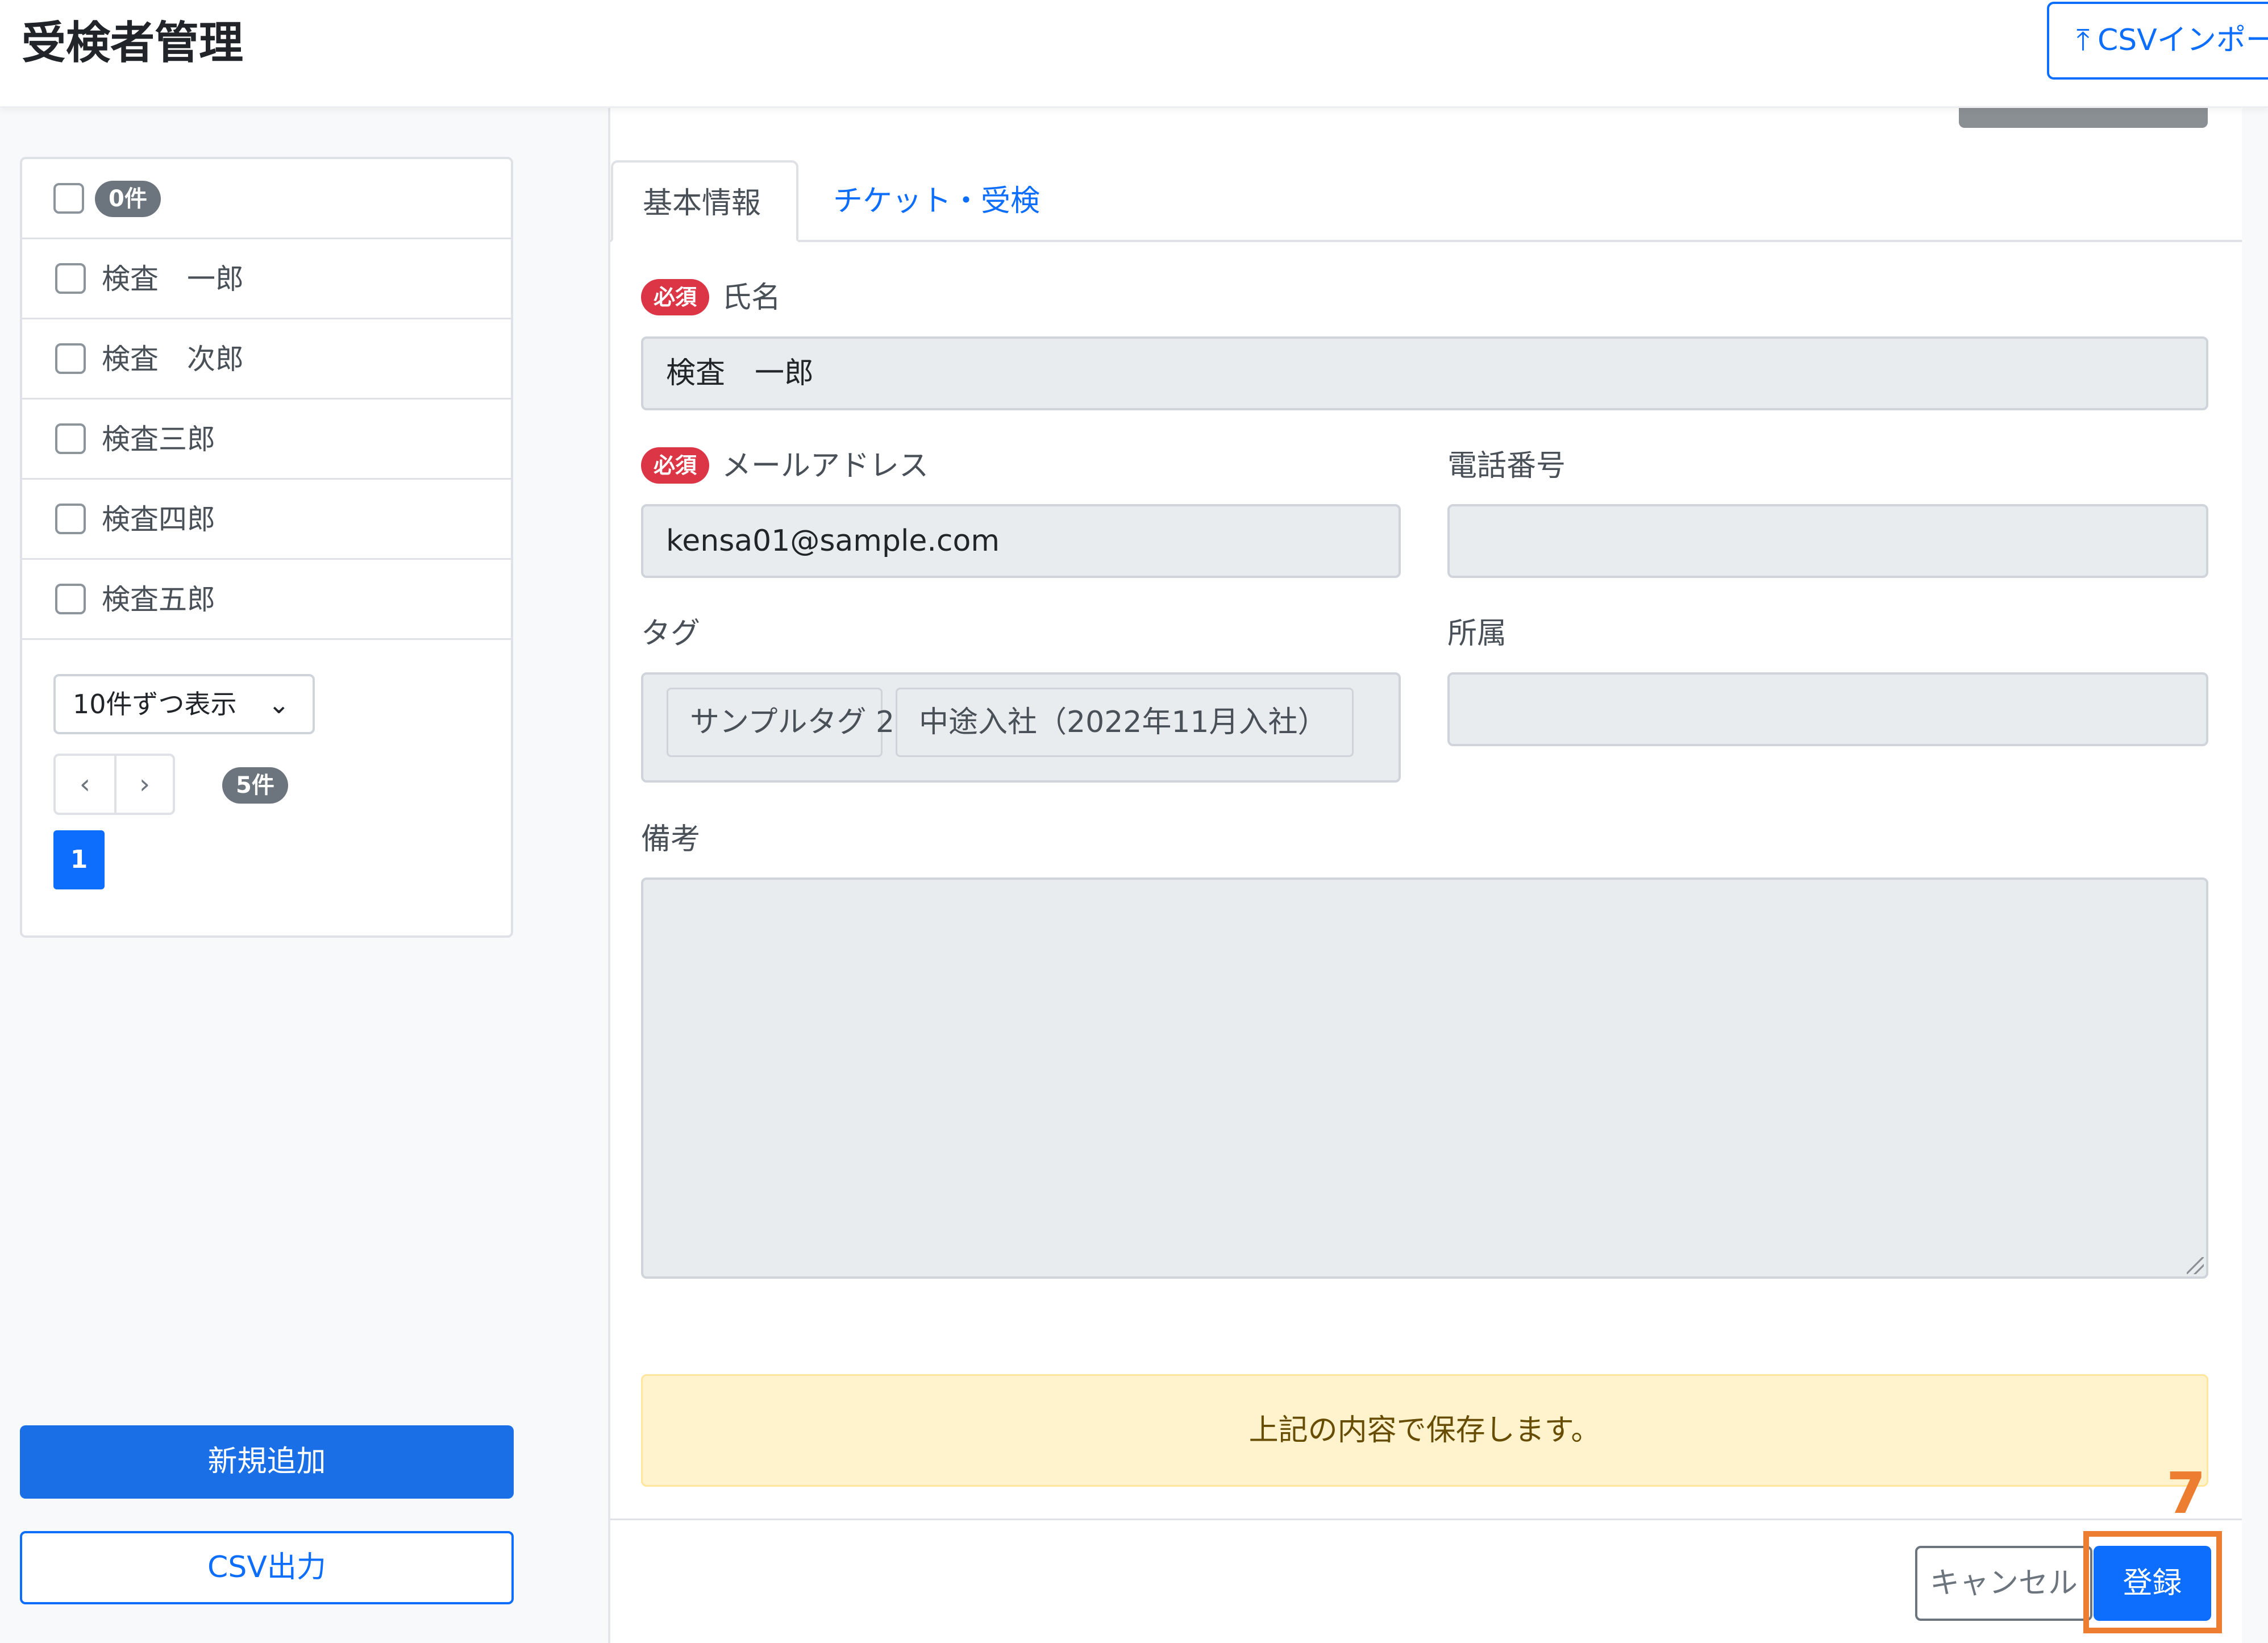 The height and width of the screenshot is (1643, 2268). I want to click on cancel-button: キャンセル, so click(2003, 1583).